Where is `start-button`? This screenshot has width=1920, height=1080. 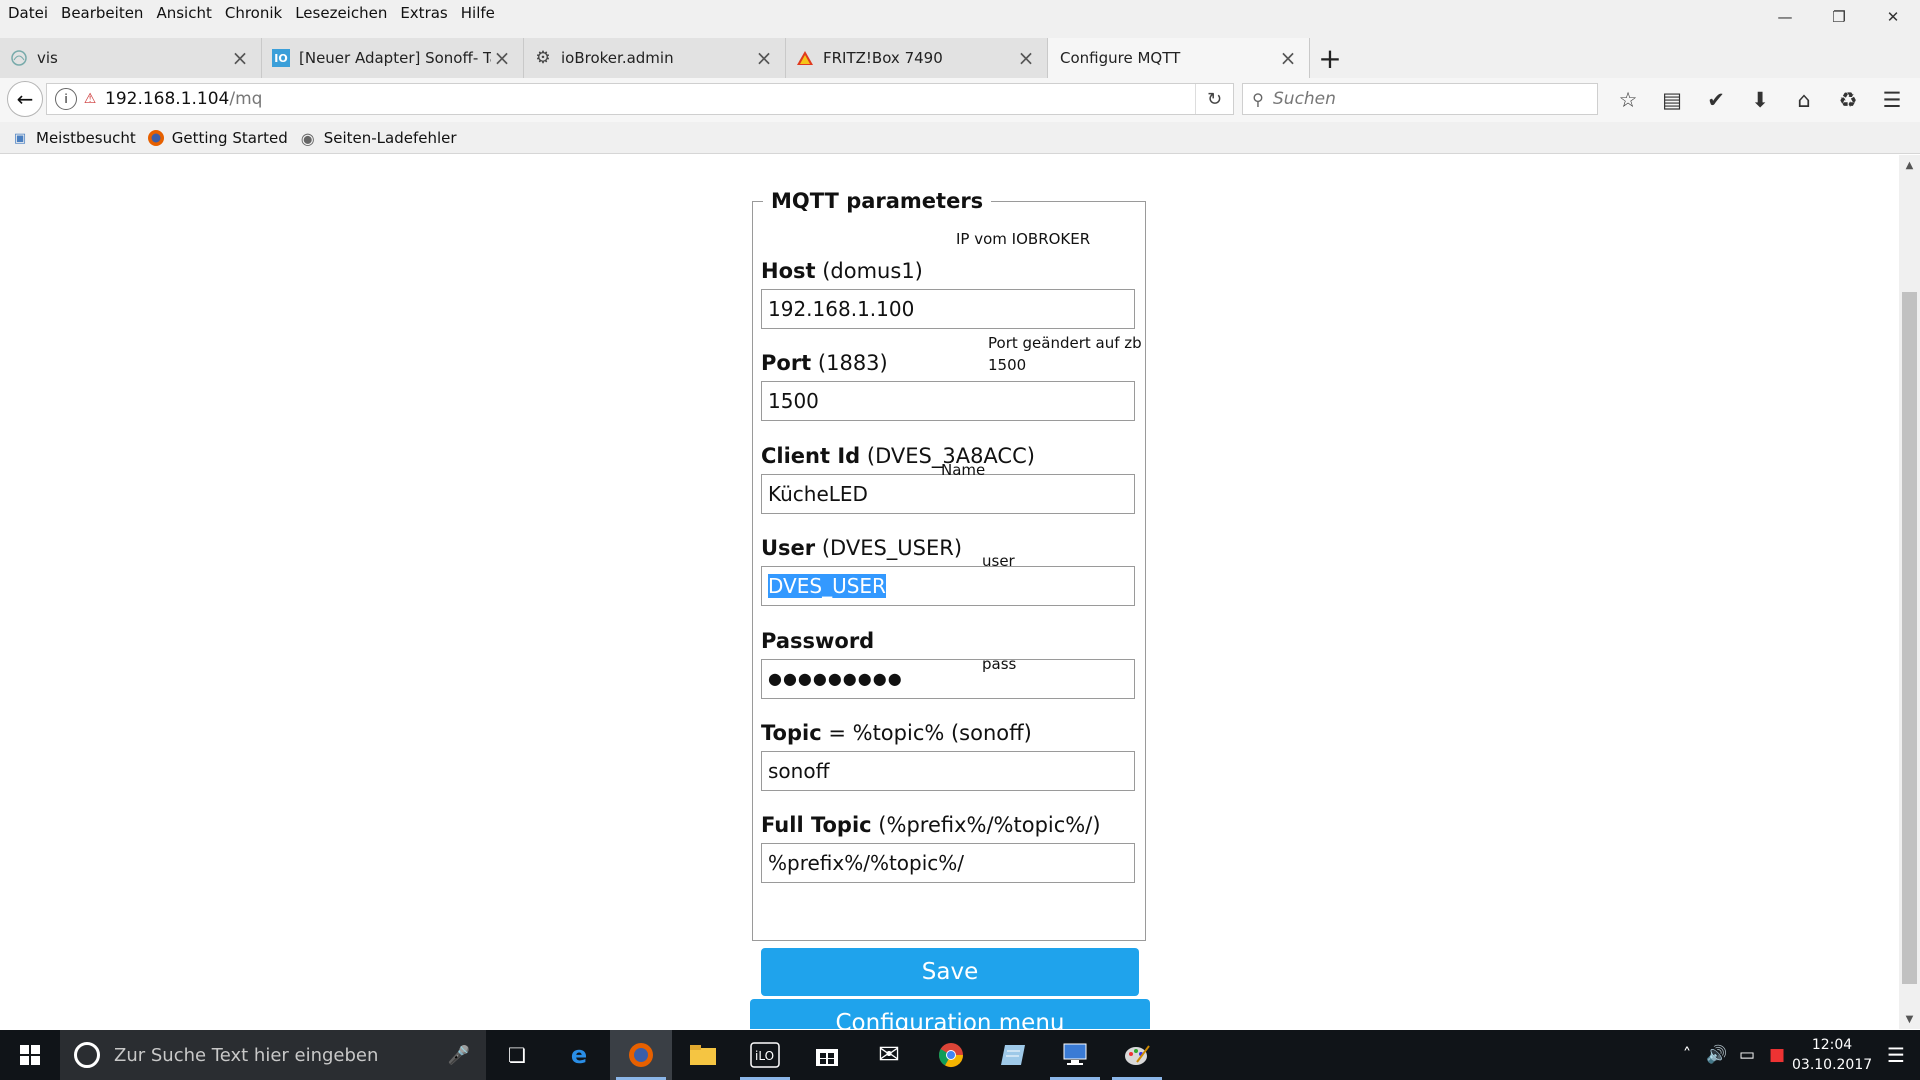 start-button is located at coordinates (30, 1055).